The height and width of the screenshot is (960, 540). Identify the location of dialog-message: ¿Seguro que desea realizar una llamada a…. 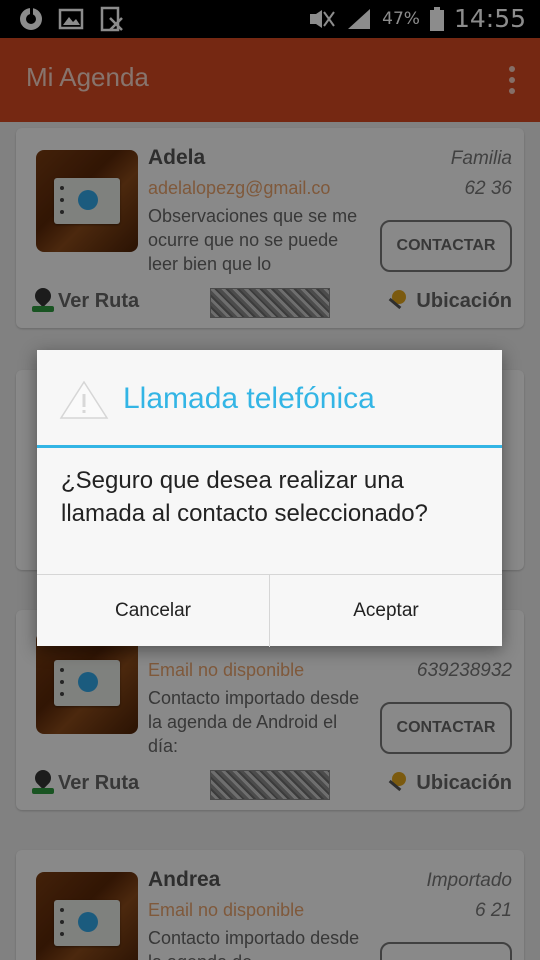
(244, 497).